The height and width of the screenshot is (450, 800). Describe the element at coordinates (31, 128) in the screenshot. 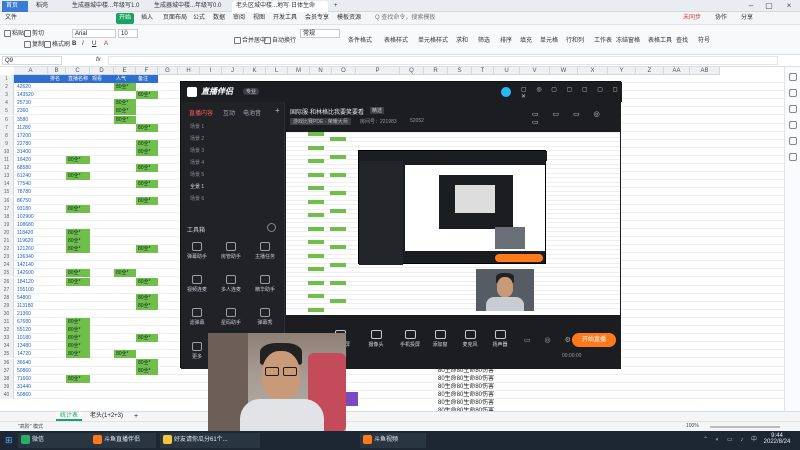

I see `cell-value: 11280` at that location.